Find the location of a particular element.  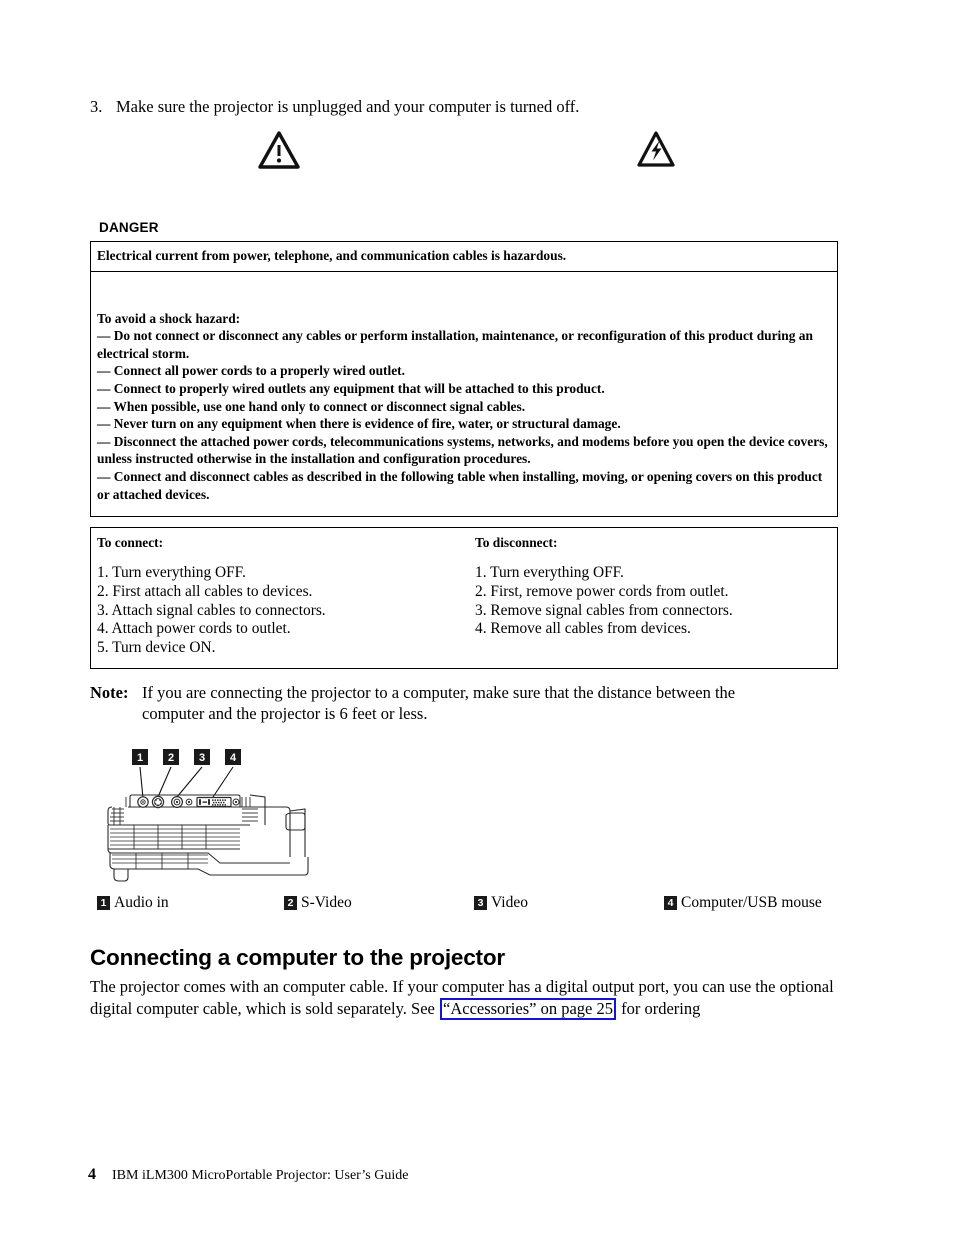

note-label: Note: is located at coordinates (109, 692).